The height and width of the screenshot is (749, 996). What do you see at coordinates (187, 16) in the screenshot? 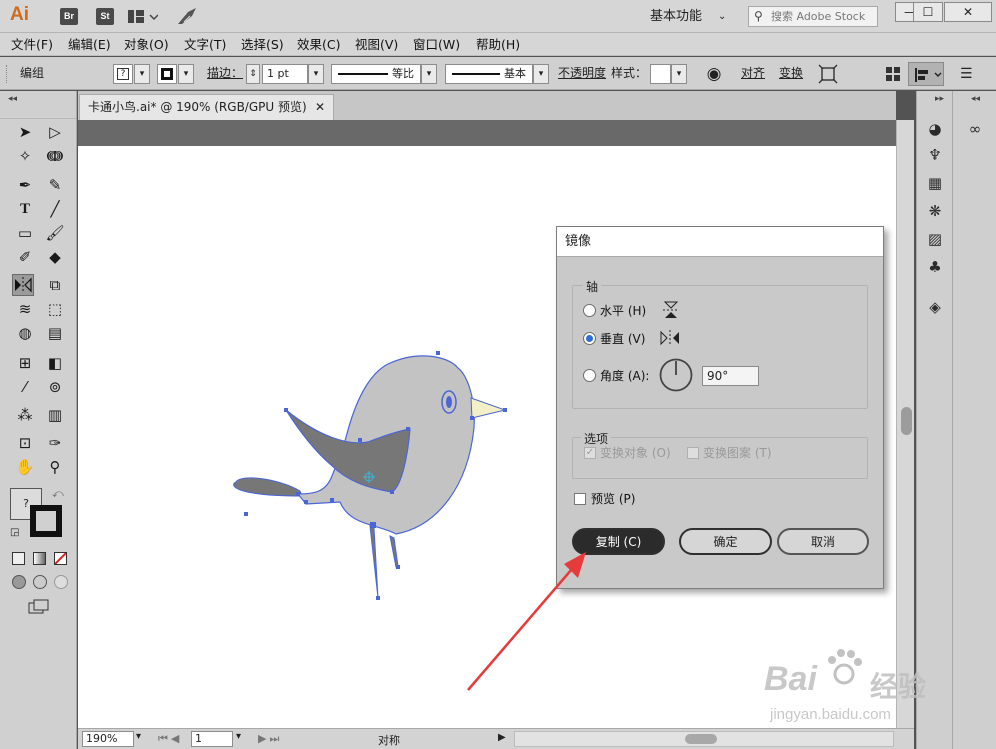
I see `gpu-performance-icon` at bounding box center [187, 16].